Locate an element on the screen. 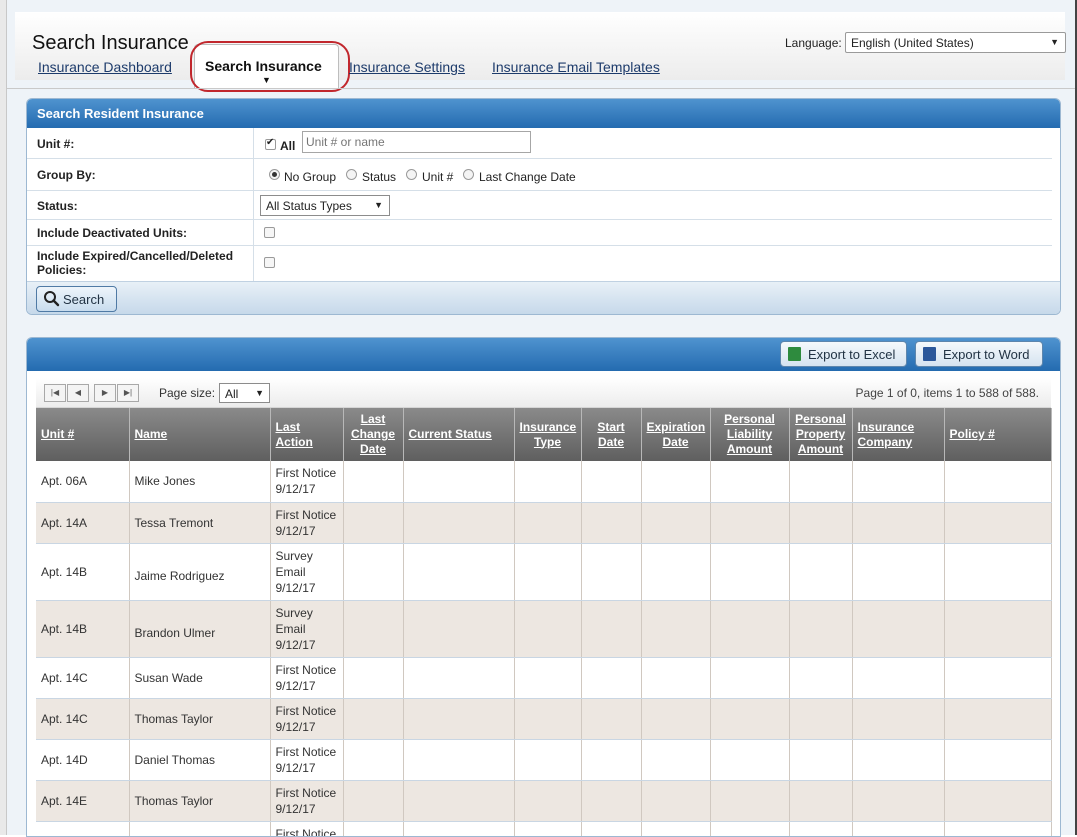  last-action-line: Email is located at coordinates (307, 572).